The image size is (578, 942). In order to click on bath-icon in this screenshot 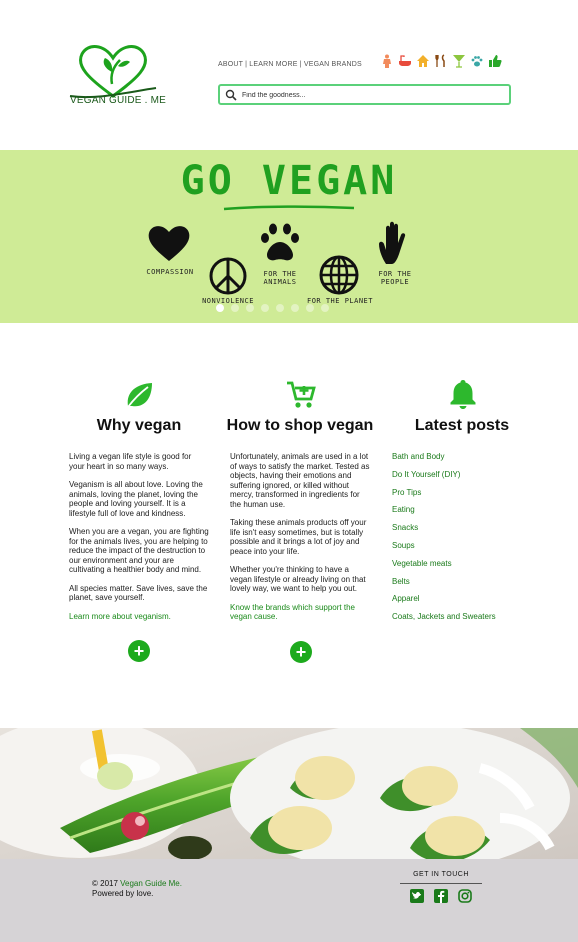, I will do `click(405, 61)`.